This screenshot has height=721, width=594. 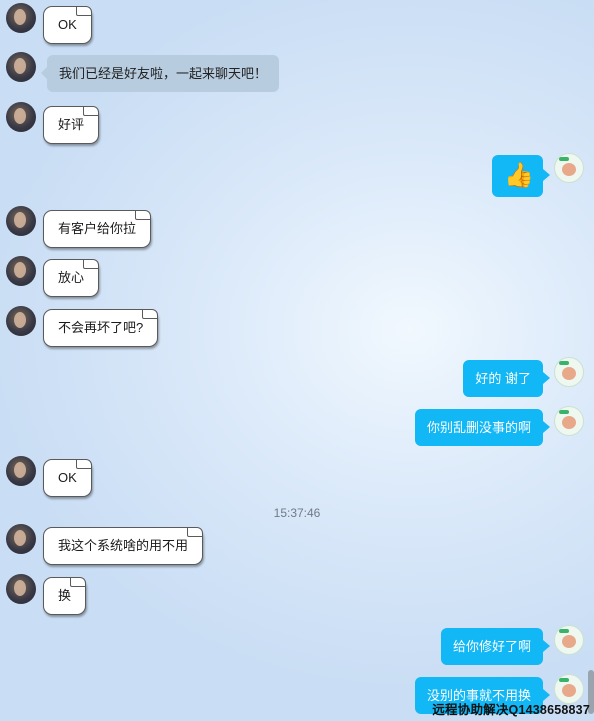 What do you see at coordinates (491, 646) in the screenshot?
I see `message-text: 给你修好了啊` at bounding box center [491, 646].